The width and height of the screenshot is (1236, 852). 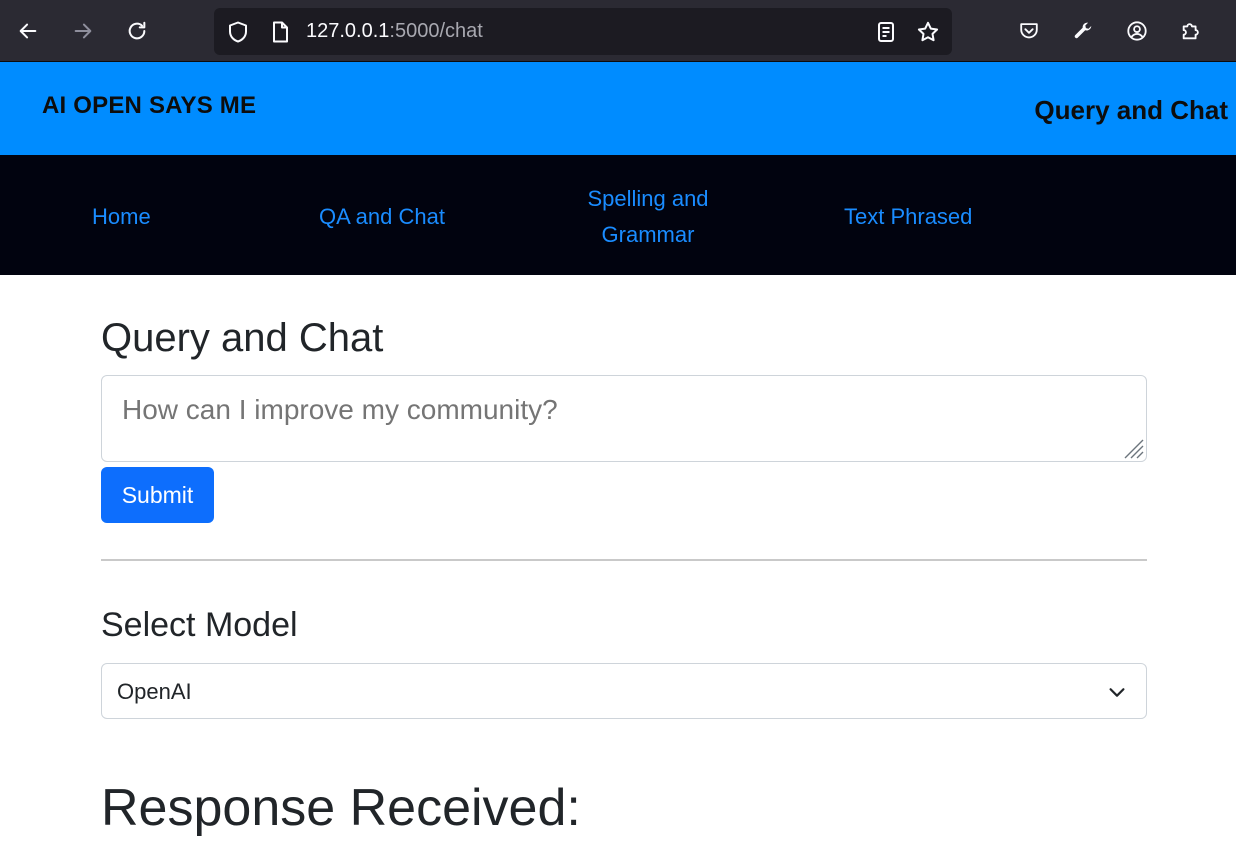 I want to click on browser-toolbar: 127.0.0.1:5000/chat, so click(x=618, y=31).